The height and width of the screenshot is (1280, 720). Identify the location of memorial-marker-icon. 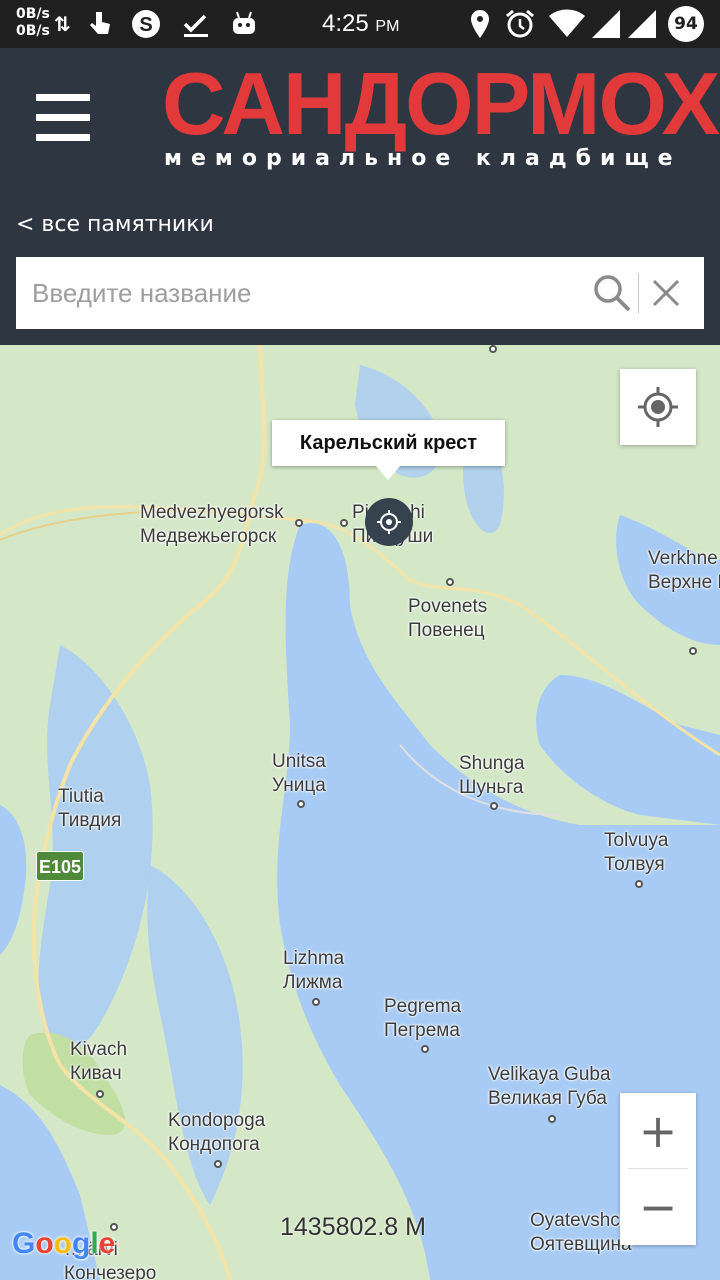
(389, 522).